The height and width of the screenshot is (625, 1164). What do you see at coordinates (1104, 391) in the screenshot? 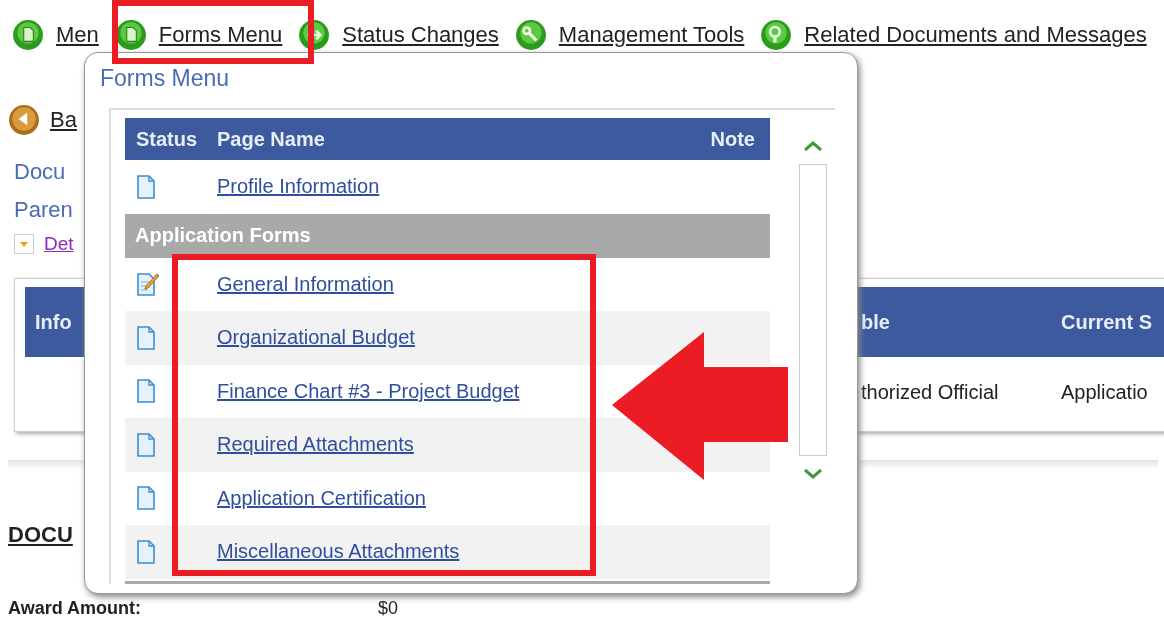
I see `table-cell: Applicatio` at bounding box center [1104, 391].